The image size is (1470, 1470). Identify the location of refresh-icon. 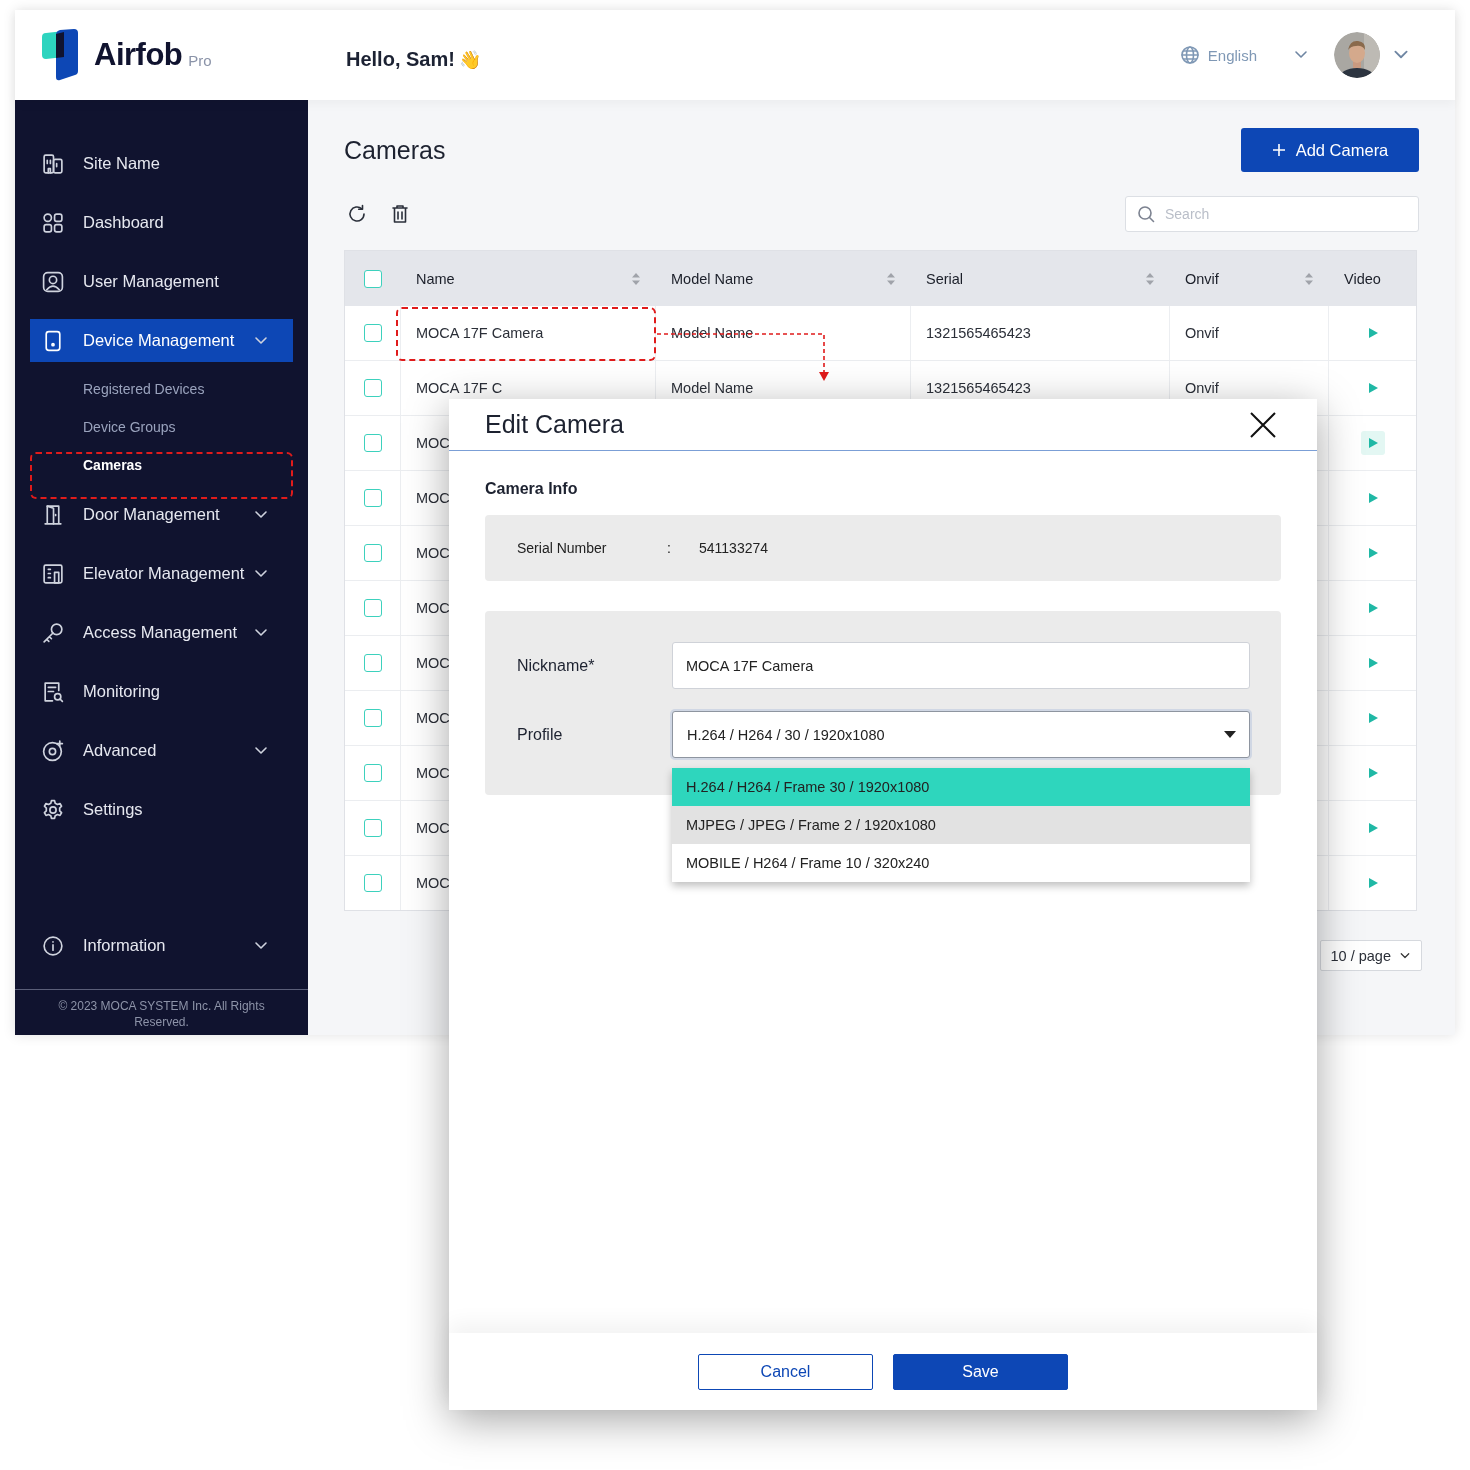
(357, 214).